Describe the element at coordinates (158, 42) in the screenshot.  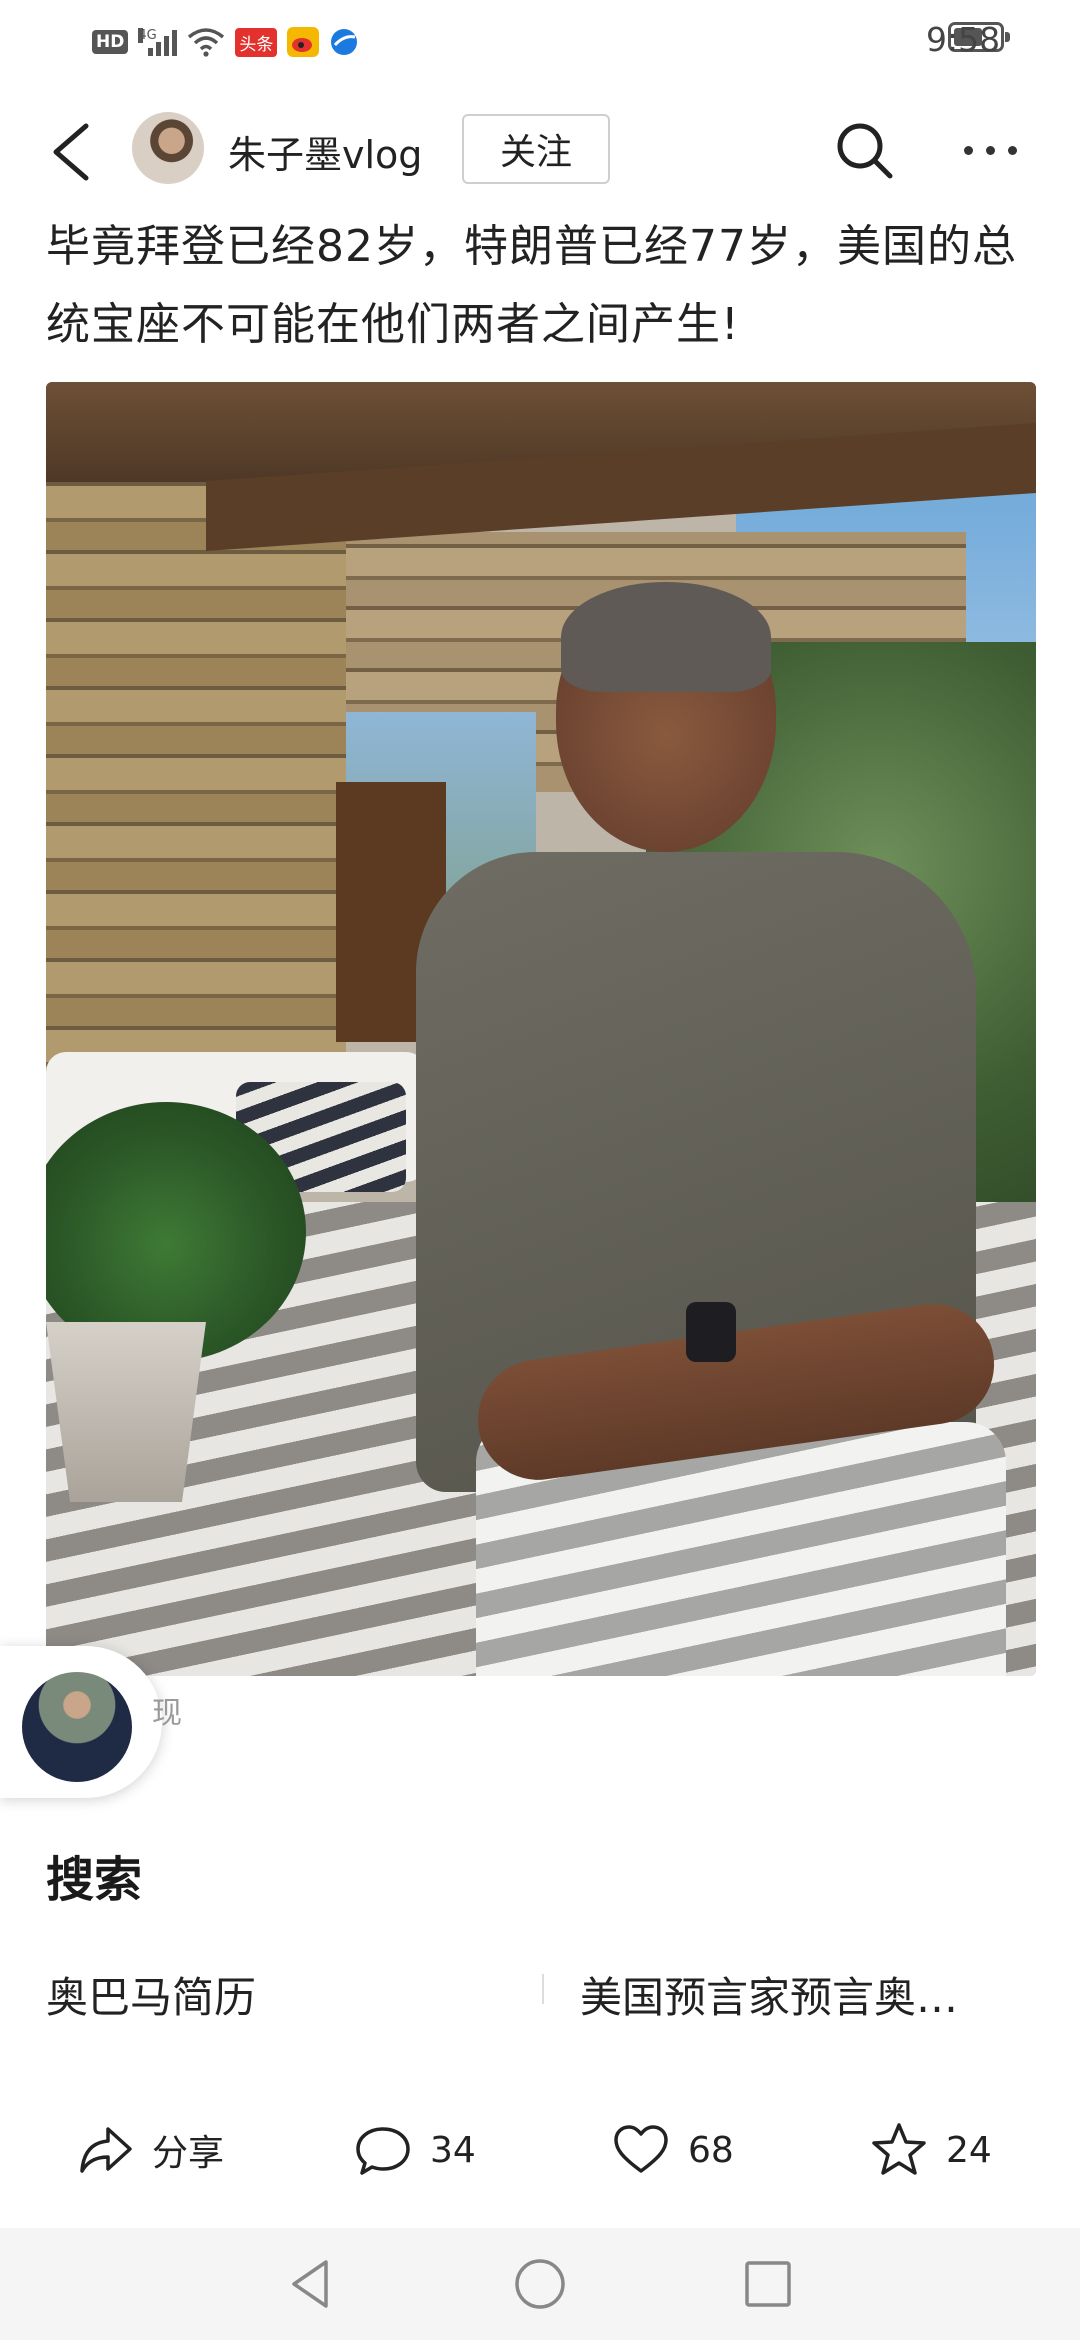
I see `cellular-signal-icon: 4G` at that location.